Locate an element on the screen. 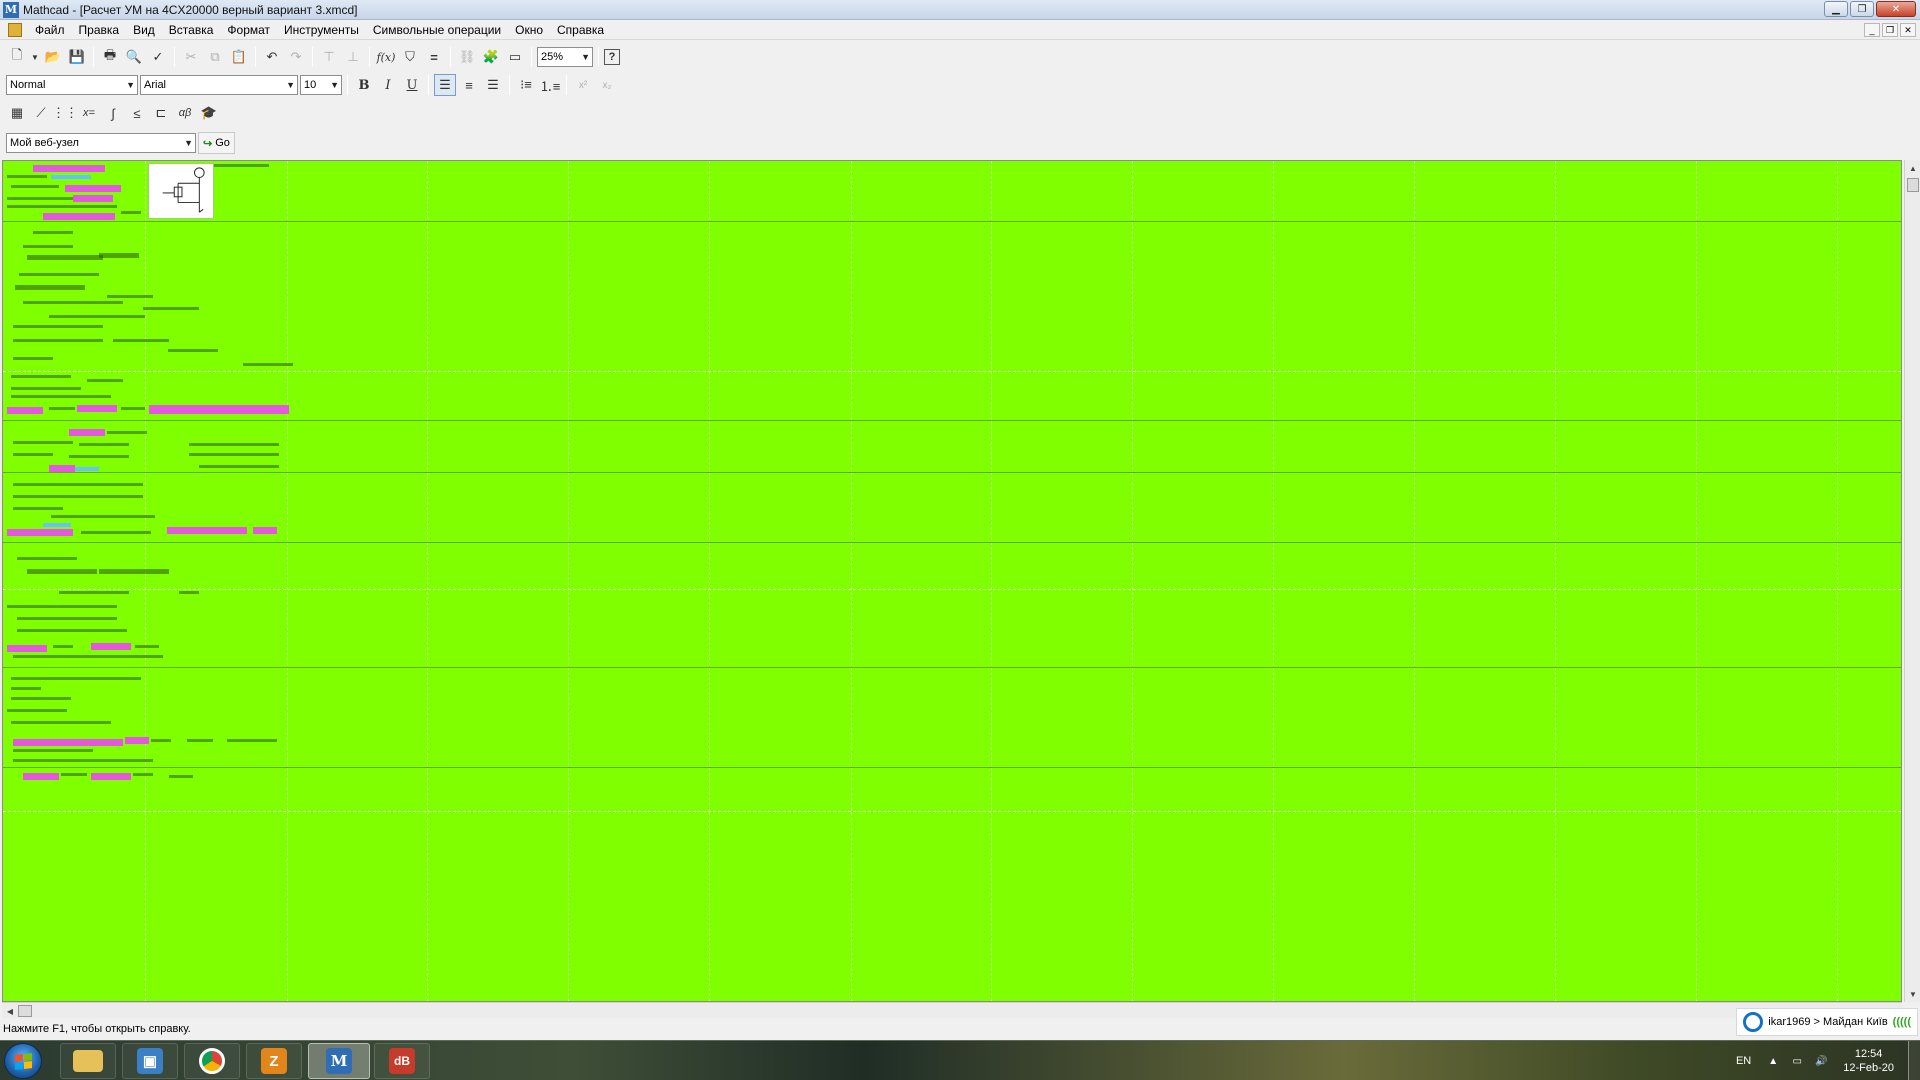  menu-insert: Вставка is located at coordinates (191, 30).